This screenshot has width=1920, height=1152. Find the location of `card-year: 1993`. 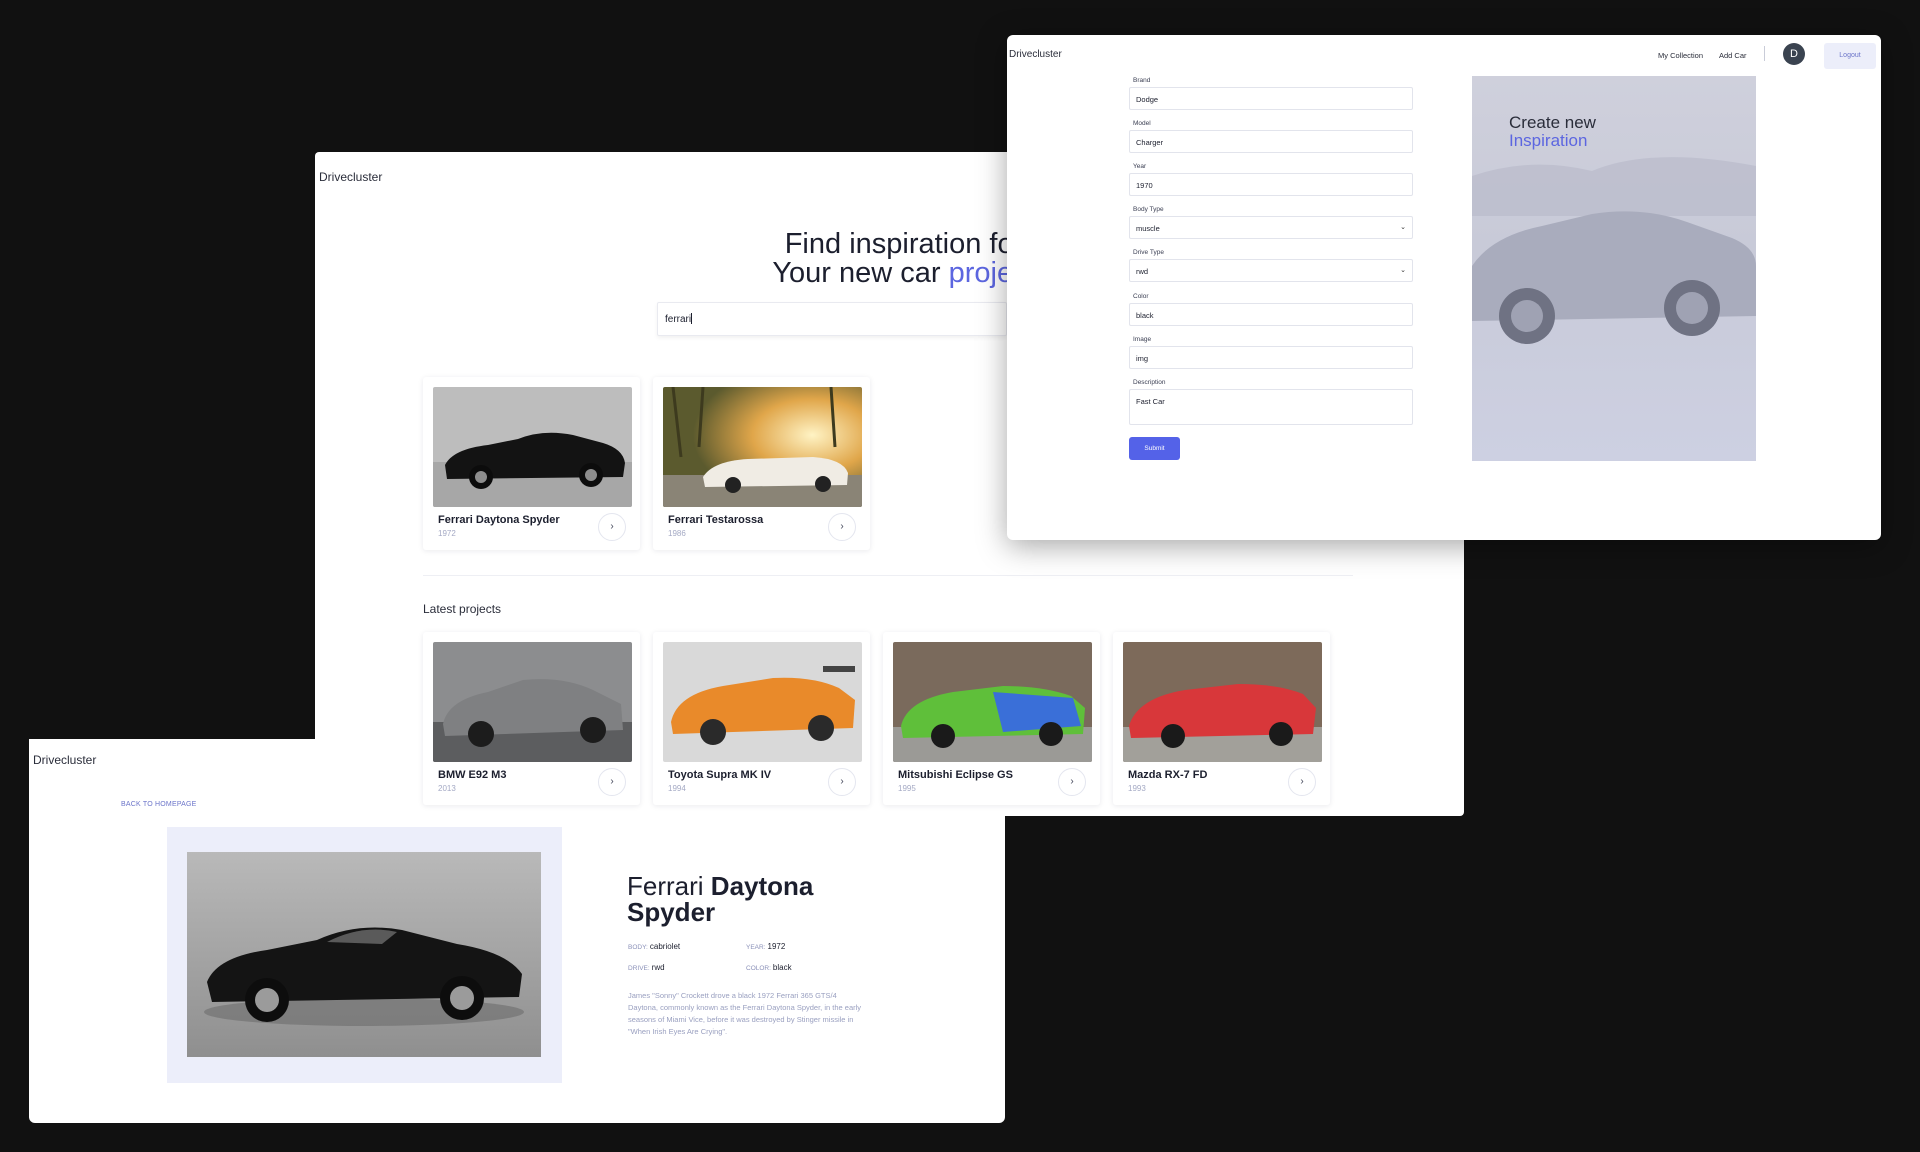

card-year: 1993 is located at coordinates (1137, 788).